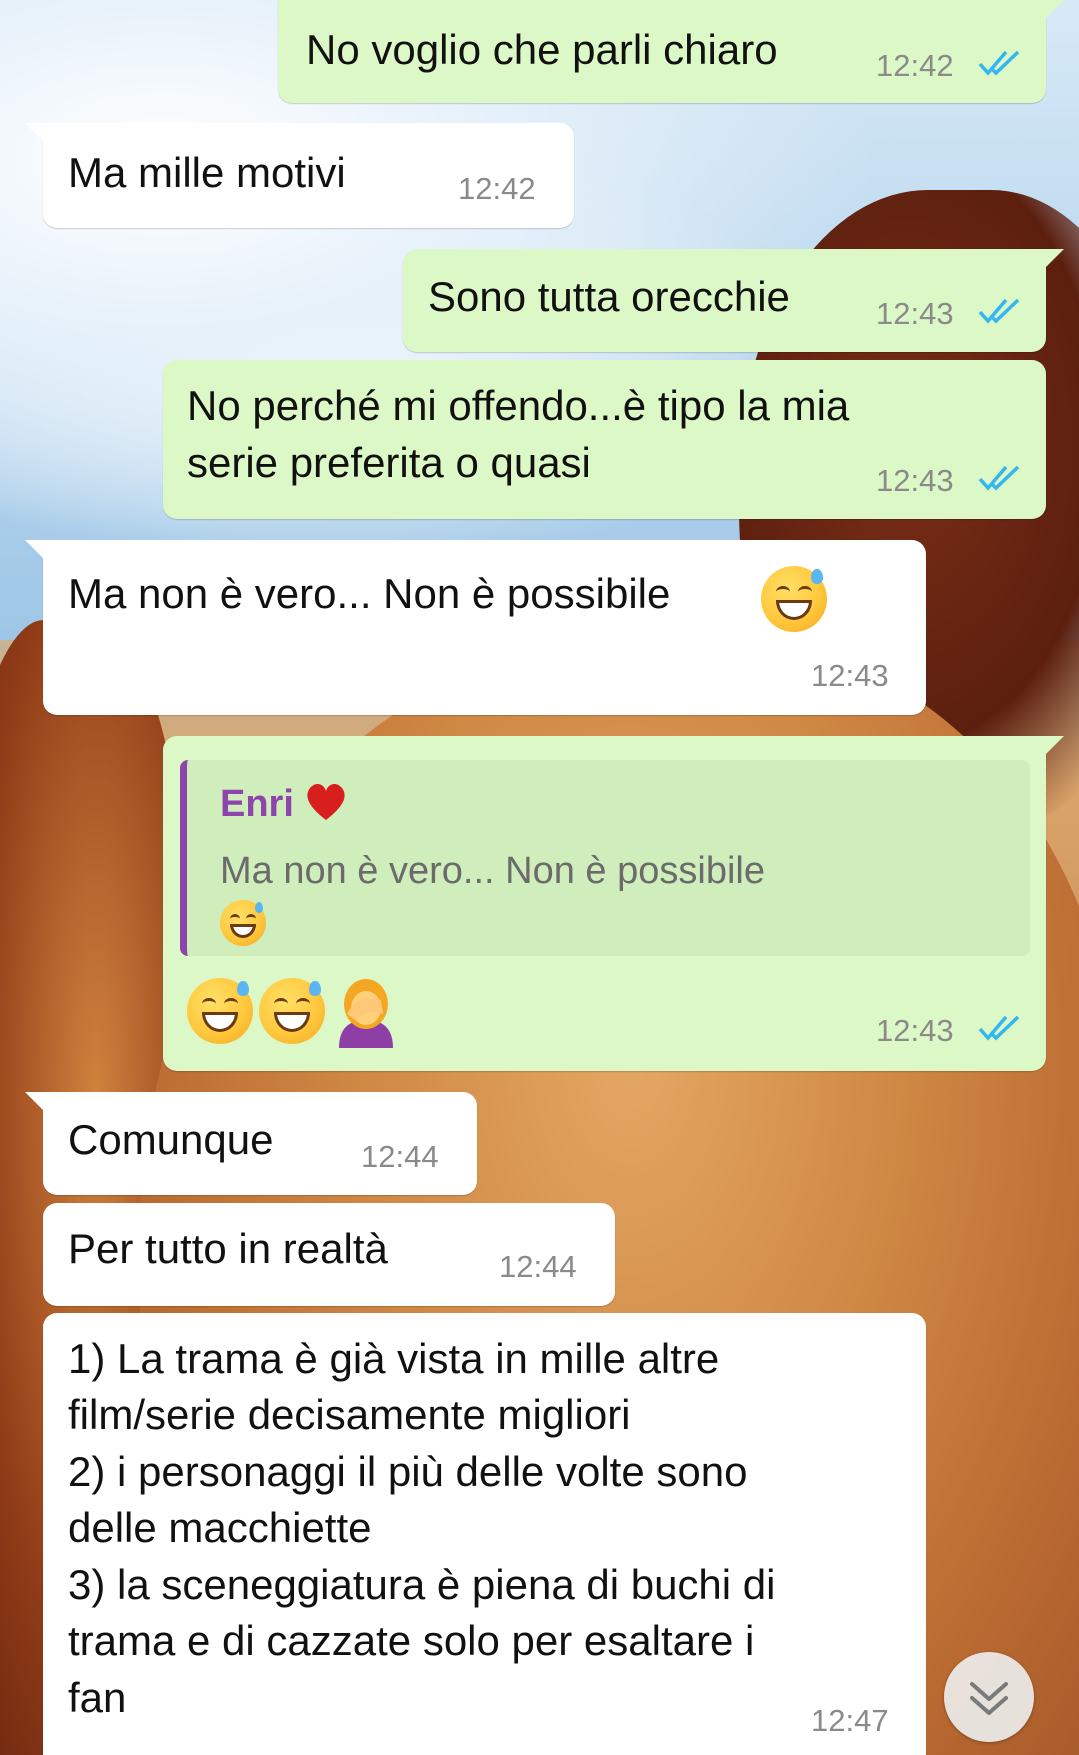 The image size is (1079, 1755). Describe the element at coordinates (228, 1248) in the screenshot. I see `message-text: Per tutto in realtà` at that location.